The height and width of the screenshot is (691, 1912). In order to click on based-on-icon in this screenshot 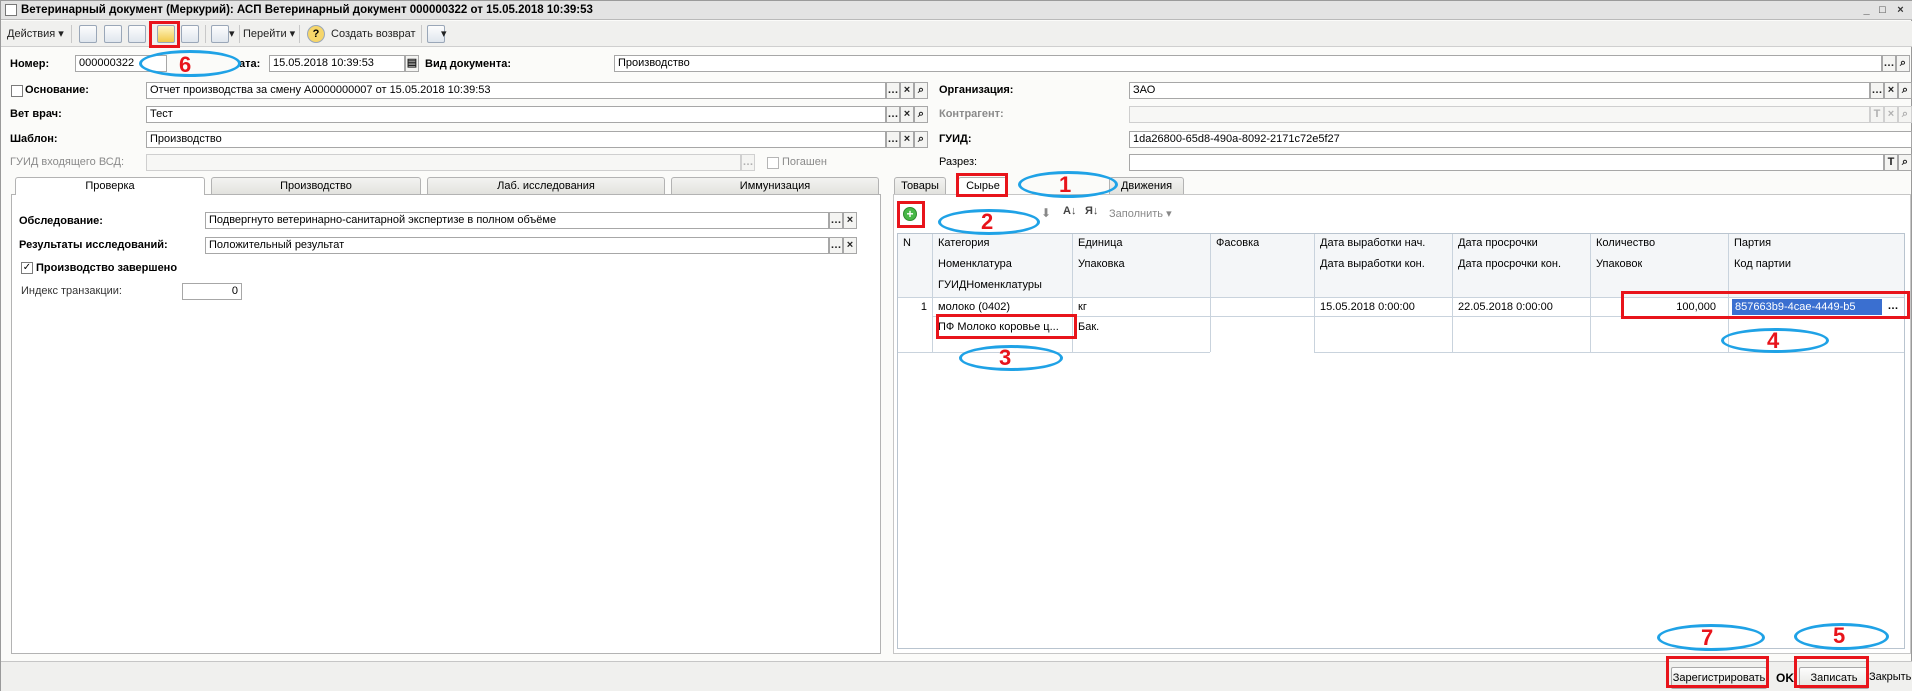, I will do `click(220, 34)`.